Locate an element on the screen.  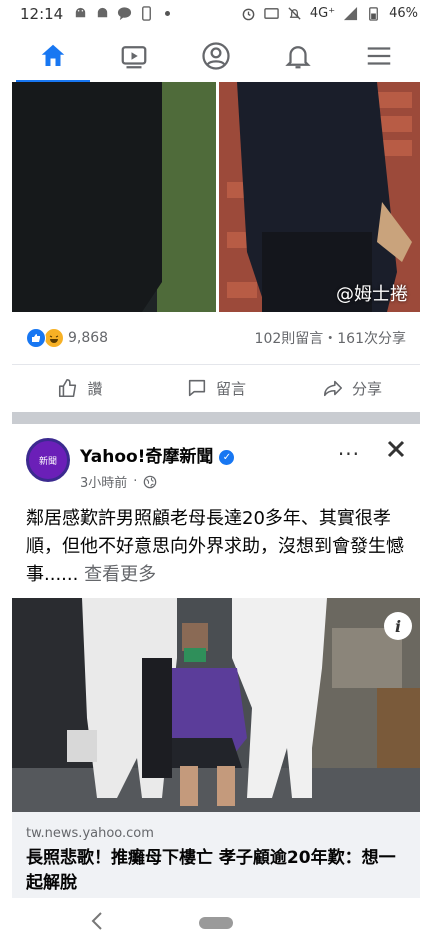
comments-shares-count: 102則留言・161次分享 is located at coordinates (337, 338).